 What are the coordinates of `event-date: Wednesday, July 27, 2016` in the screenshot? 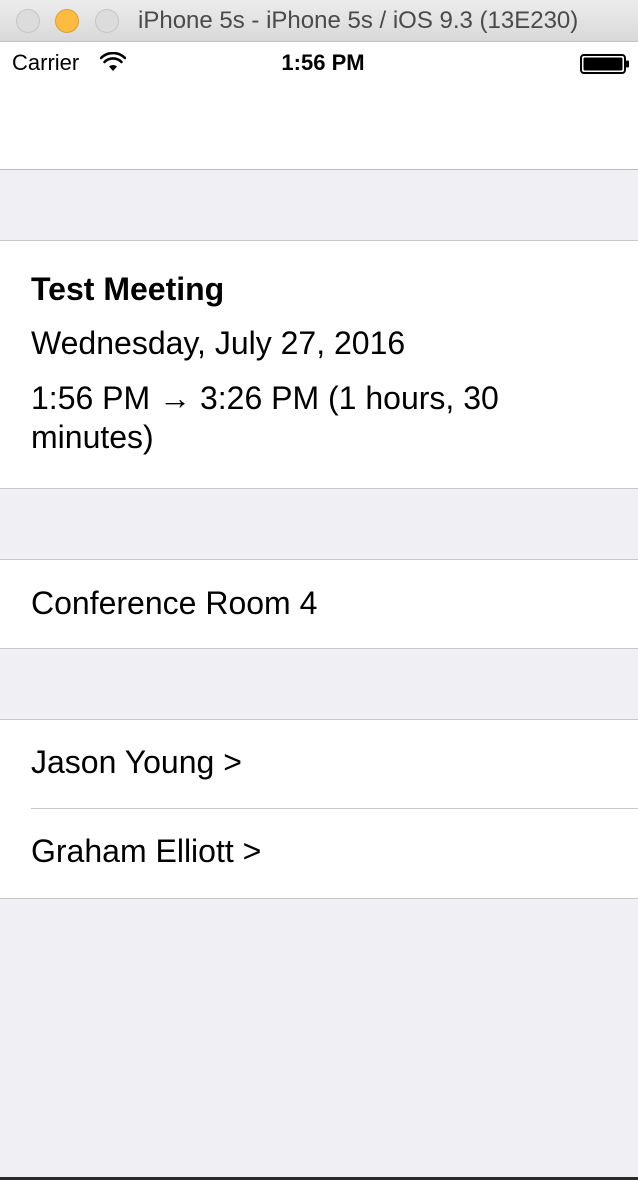 It's located at (218, 343).